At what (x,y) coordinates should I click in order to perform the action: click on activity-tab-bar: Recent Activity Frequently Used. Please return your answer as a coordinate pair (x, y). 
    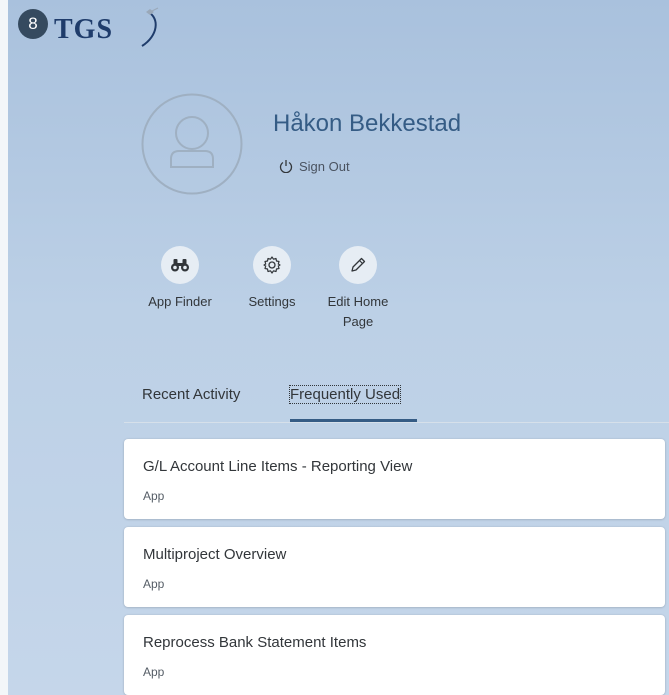
    Looking at the image, I should click on (396, 400).